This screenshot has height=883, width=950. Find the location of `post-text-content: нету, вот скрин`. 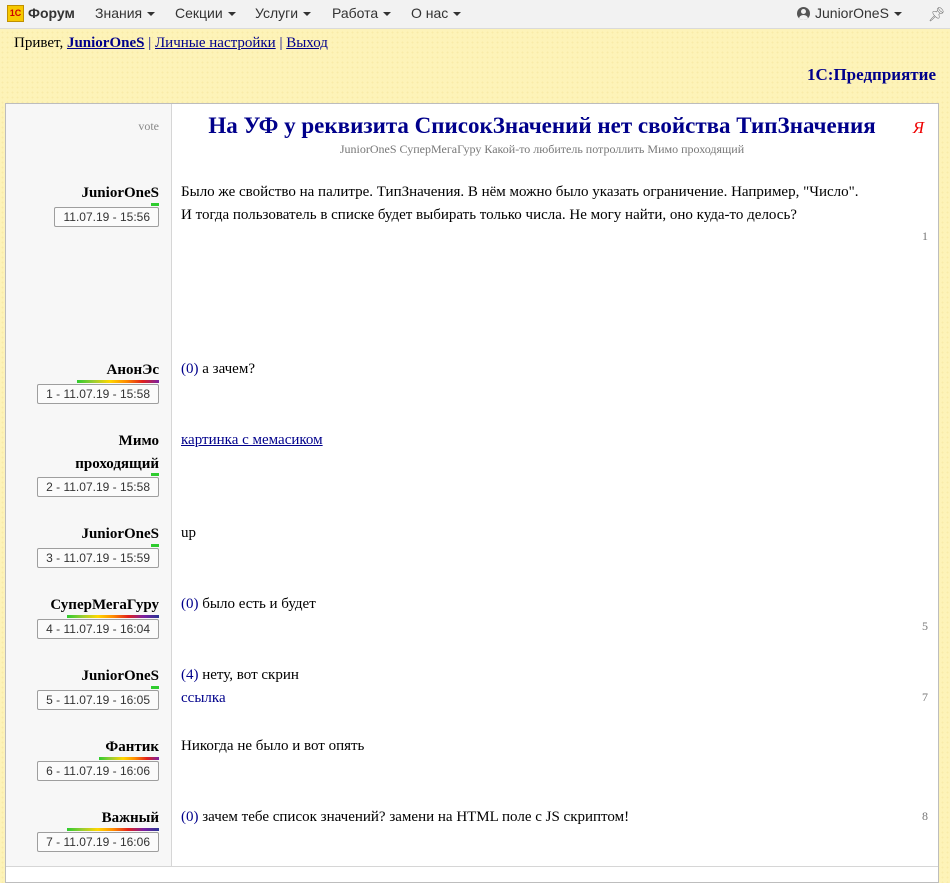

post-text-content: нету, вот скрин is located at coordinates (250, 675).